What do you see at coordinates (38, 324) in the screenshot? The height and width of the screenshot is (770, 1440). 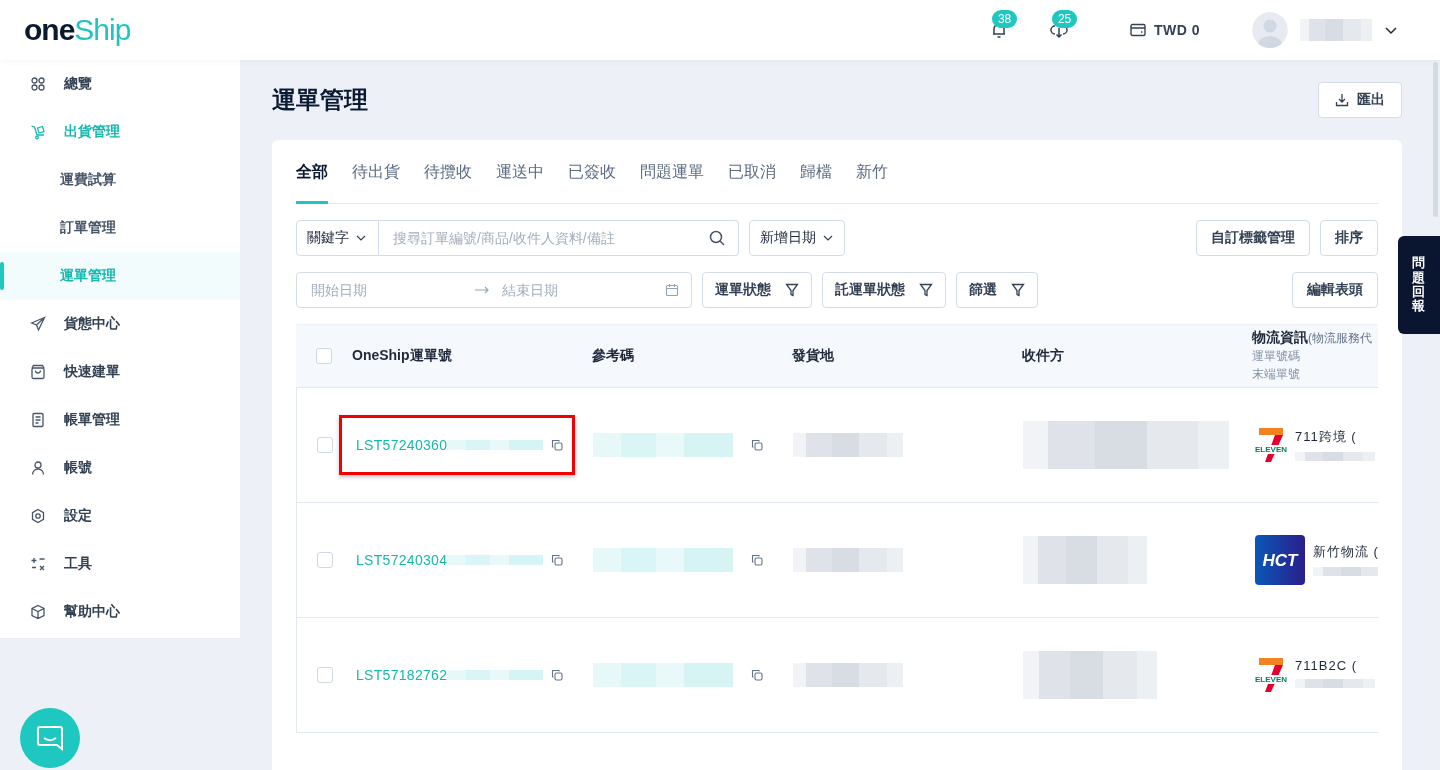 I see `plane-icon` at bounding box center [38, 324].